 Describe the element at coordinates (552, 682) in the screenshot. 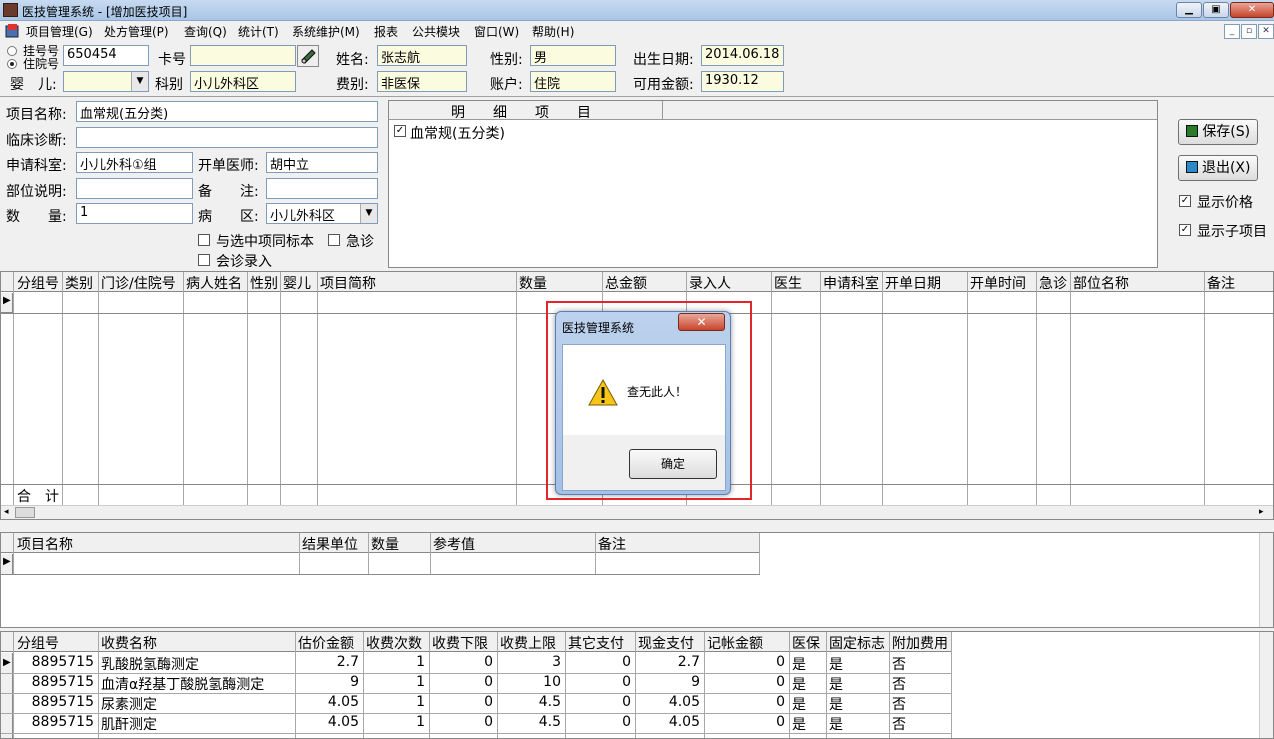

I see `table-cell: 10` at that location.